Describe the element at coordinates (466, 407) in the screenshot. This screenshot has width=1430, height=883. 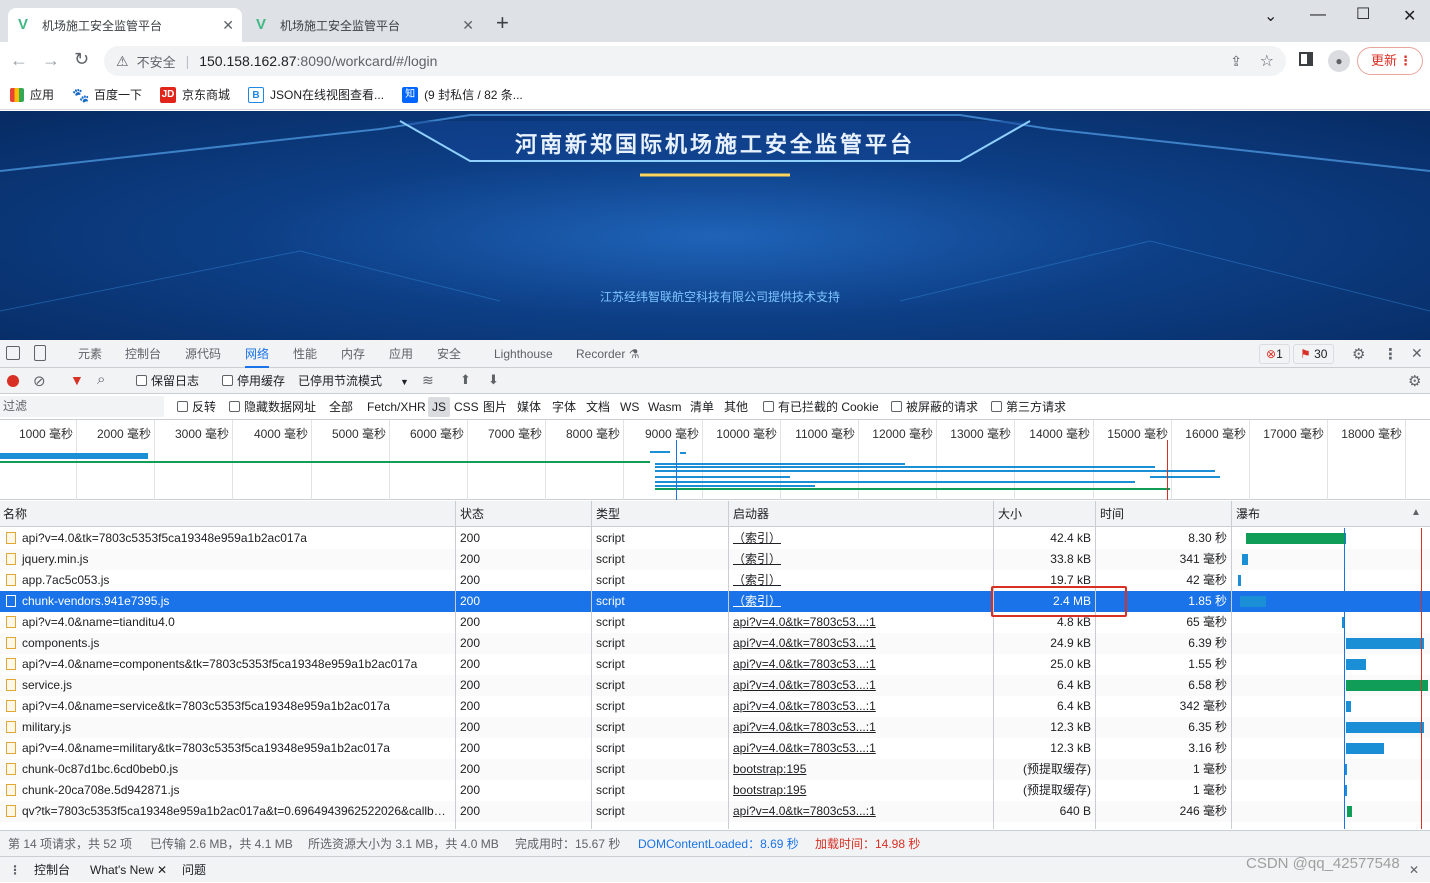
I see `filter-type-css: CSS` at that location.